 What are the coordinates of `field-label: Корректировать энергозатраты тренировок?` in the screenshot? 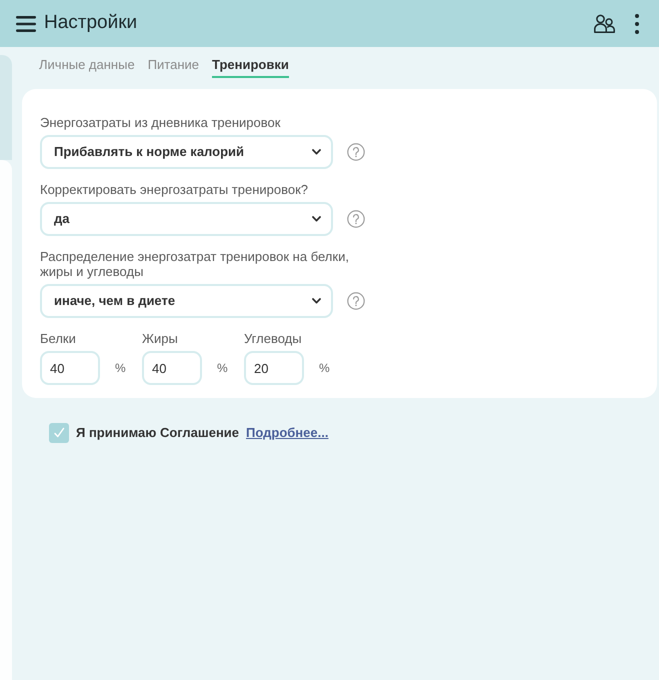 It's located at (175, 189).